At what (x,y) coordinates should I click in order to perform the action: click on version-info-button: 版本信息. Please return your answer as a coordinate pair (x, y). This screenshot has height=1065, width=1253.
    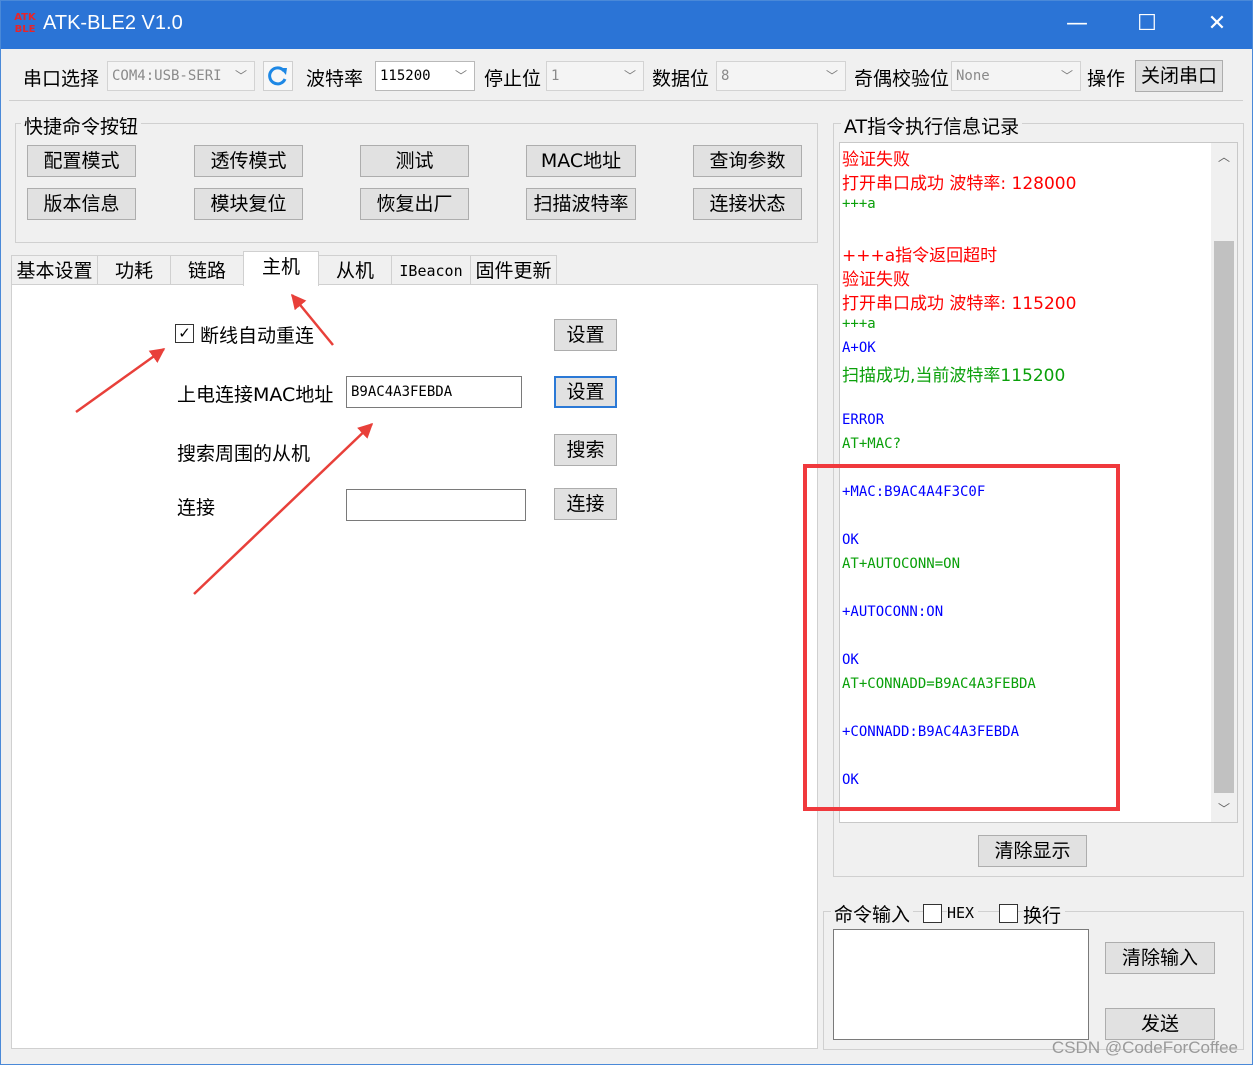
    Looking at the image, I should click on (81, 204).